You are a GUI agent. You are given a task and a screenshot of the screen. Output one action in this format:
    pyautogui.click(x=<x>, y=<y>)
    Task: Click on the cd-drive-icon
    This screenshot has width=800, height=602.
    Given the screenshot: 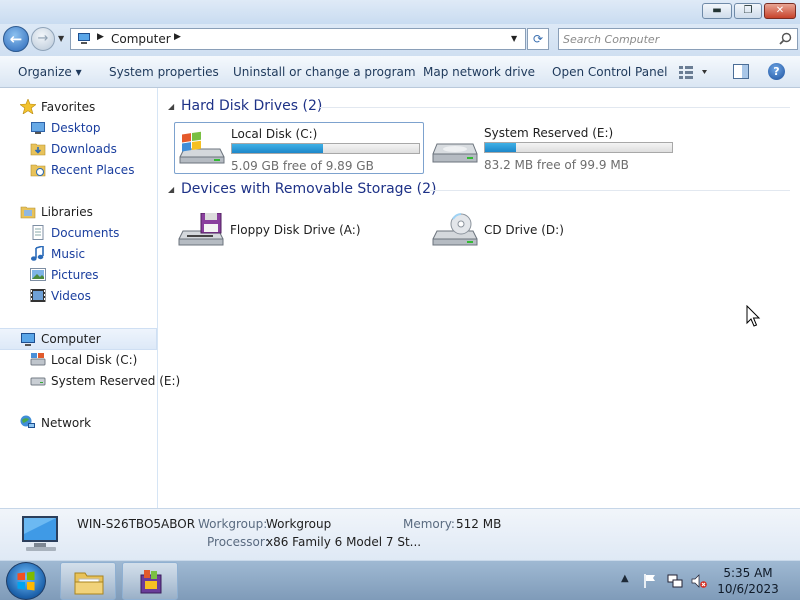 What is the action you would take?
    pyautogui.click(x=455, y=229)
    